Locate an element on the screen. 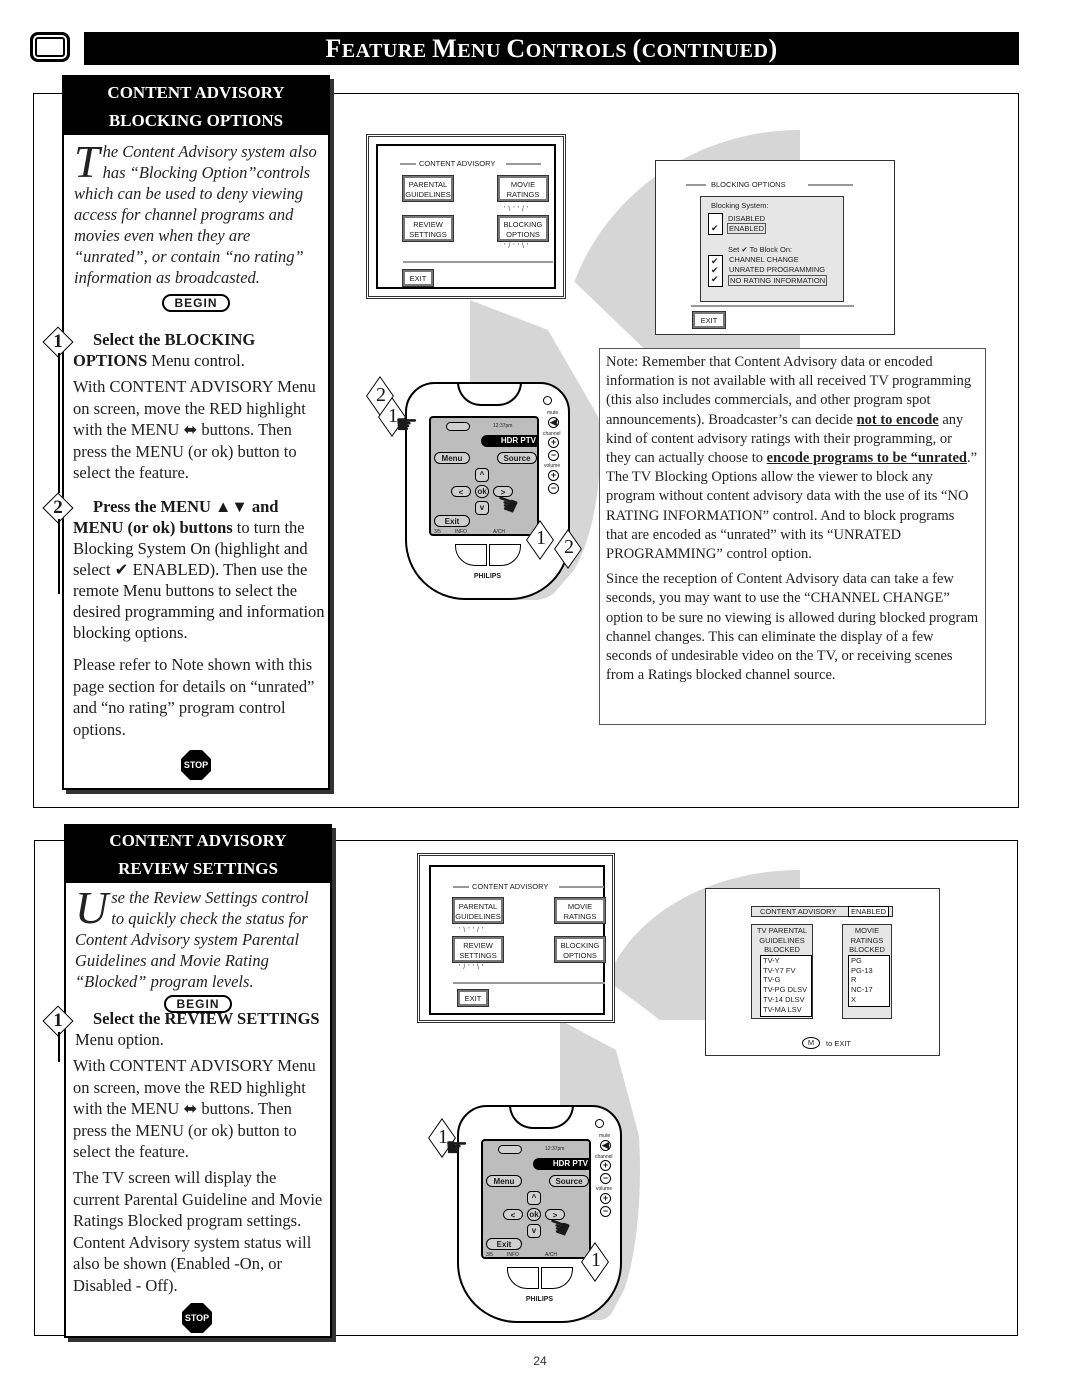 This screenshot has width=1080, height=1397. unrated-programming-option: UNRATED PROGRAMMING is located at coordinates (777, 269).